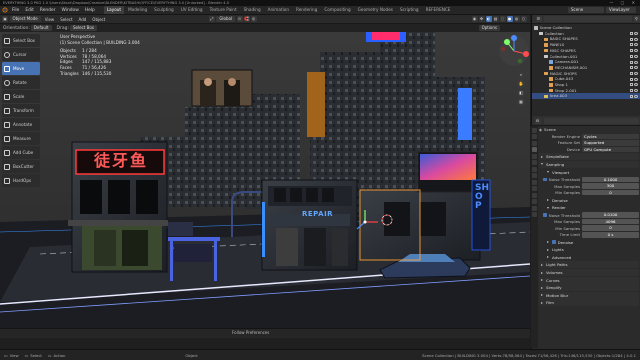 The height and width of the screenshot is (360, 640). I want to click on tool-move: Move, so click(21, 68).